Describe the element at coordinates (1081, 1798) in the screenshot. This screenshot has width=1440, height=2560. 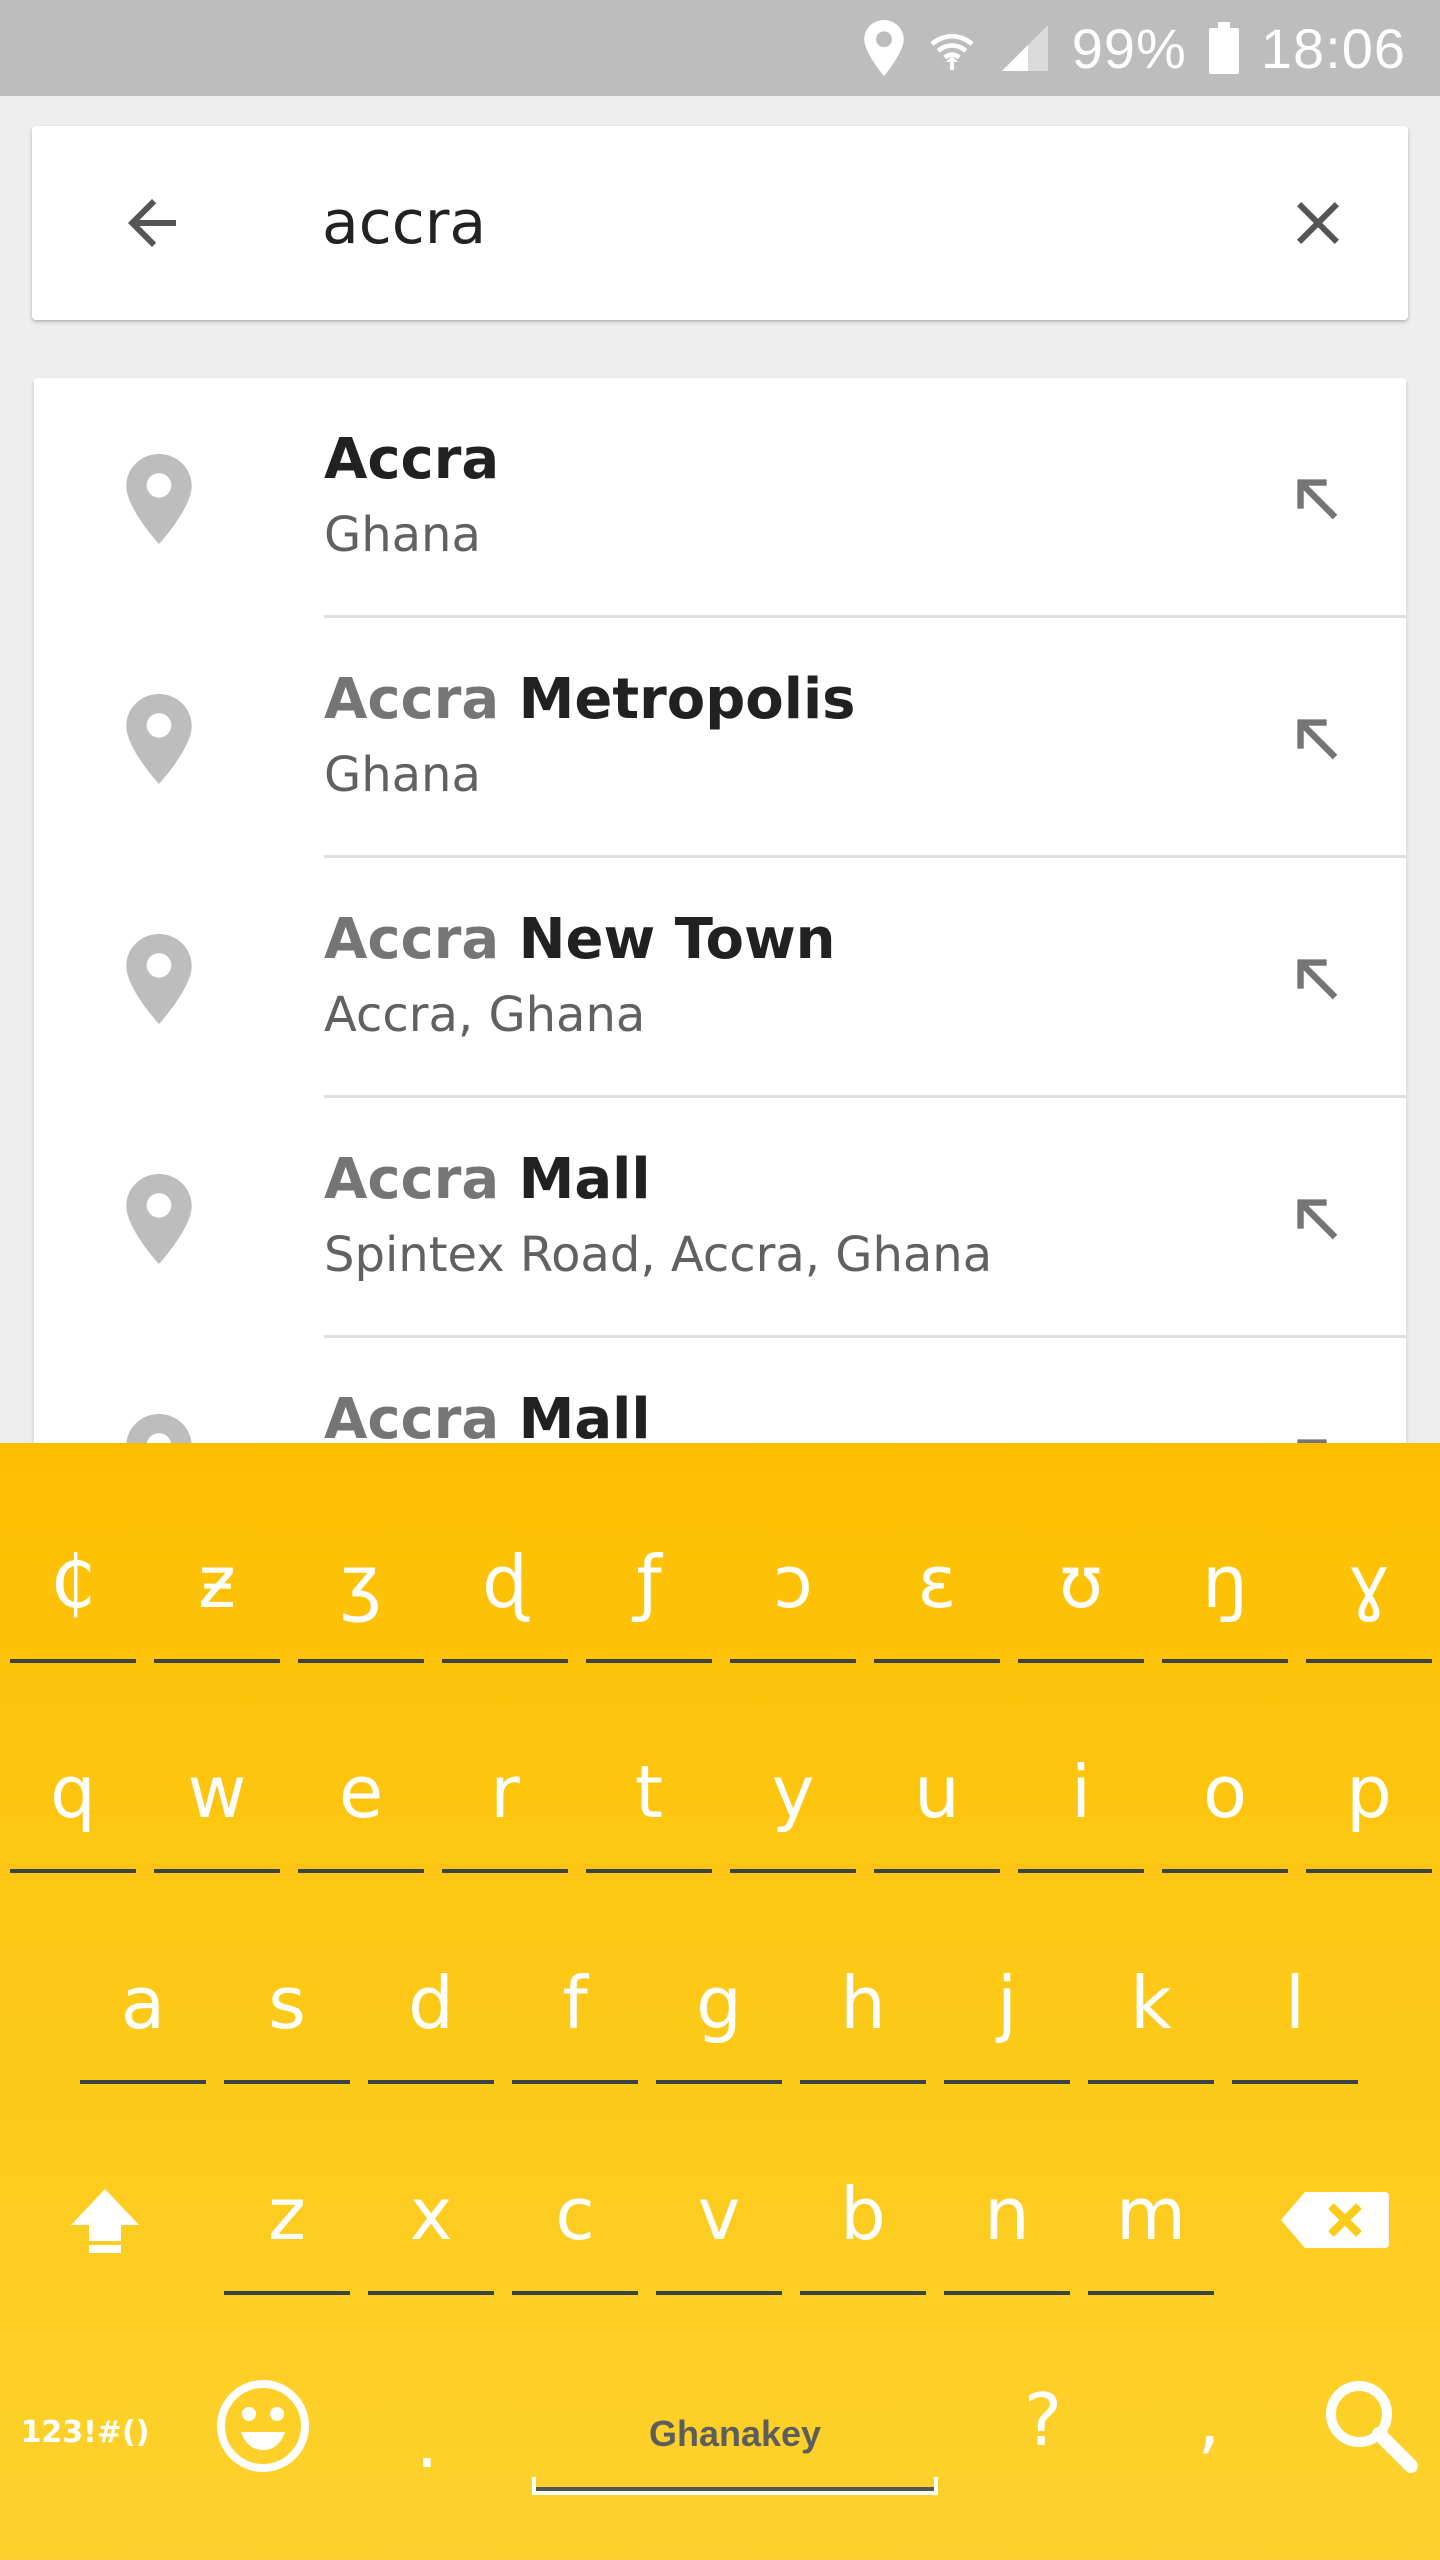
I see `key: i` at that location.